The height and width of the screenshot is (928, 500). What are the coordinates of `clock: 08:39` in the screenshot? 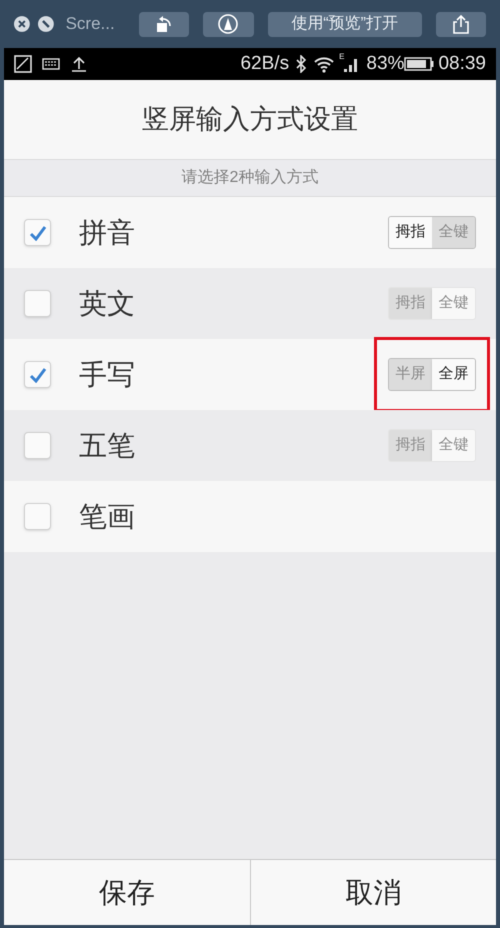 It's located at (462, 64).